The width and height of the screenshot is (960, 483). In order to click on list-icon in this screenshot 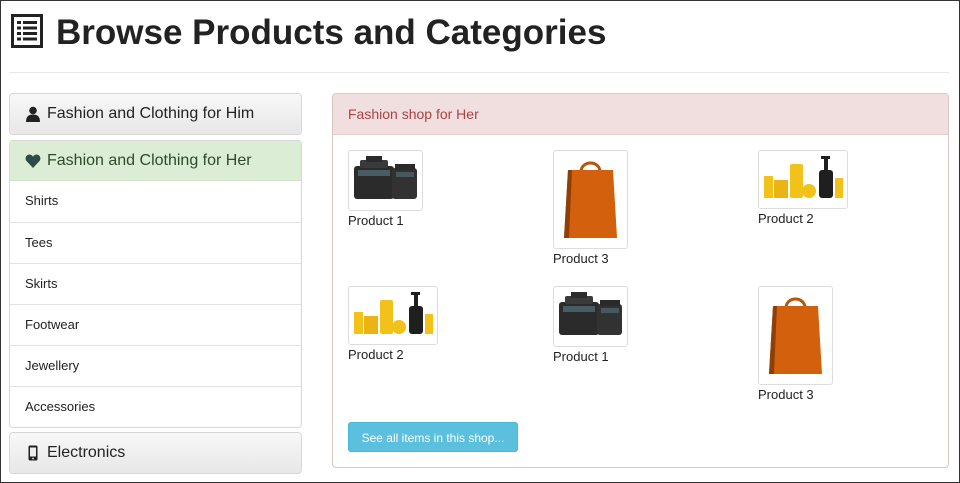, I will do `click(27, 31)`.